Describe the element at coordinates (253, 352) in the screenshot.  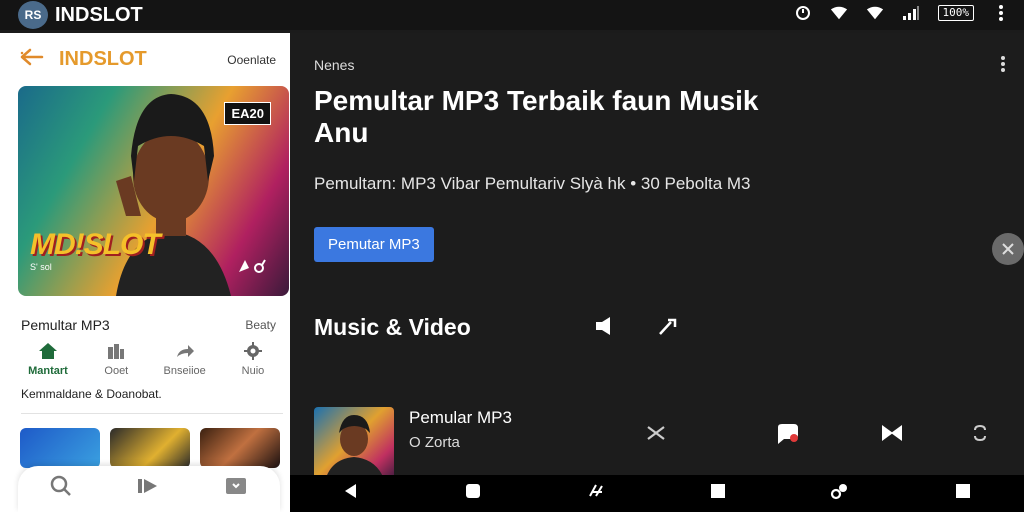
I see `gear-icon` at that location.